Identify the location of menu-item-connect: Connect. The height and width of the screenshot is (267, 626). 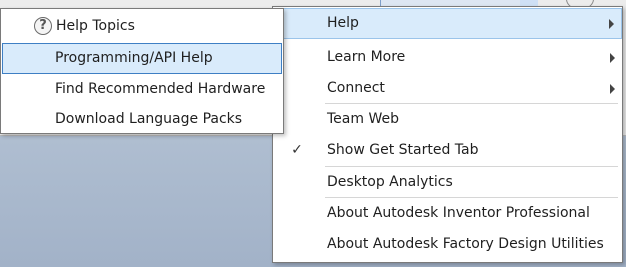
(447, 88).